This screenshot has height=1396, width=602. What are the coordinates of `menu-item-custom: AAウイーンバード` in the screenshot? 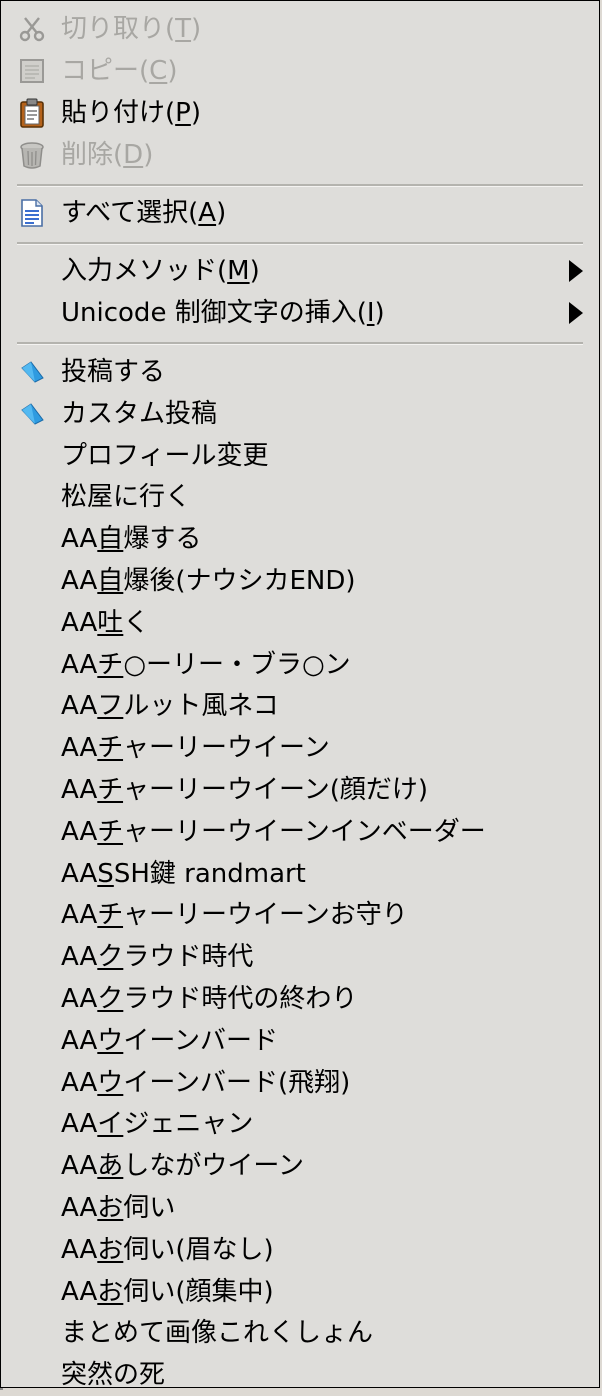 It's located at (300, 1041).